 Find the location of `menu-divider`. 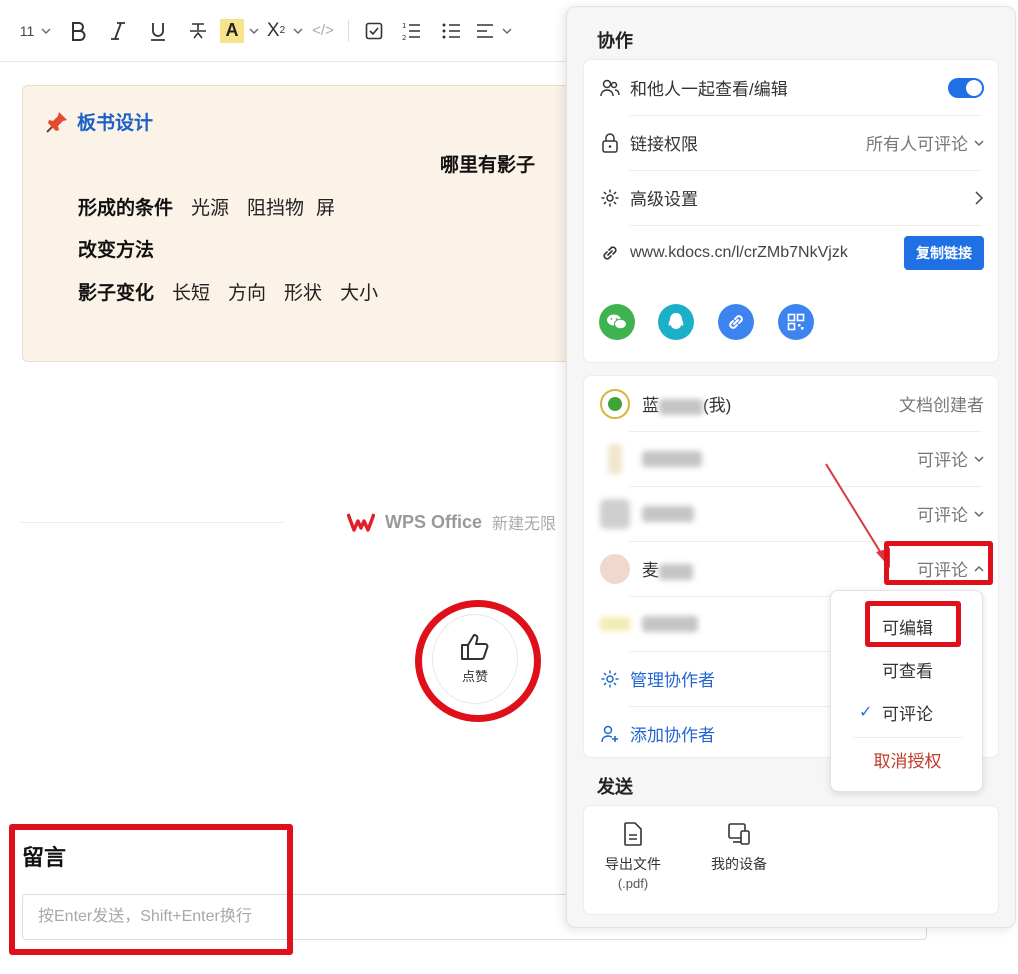

menu-divider is located at coordinates (908, 737).